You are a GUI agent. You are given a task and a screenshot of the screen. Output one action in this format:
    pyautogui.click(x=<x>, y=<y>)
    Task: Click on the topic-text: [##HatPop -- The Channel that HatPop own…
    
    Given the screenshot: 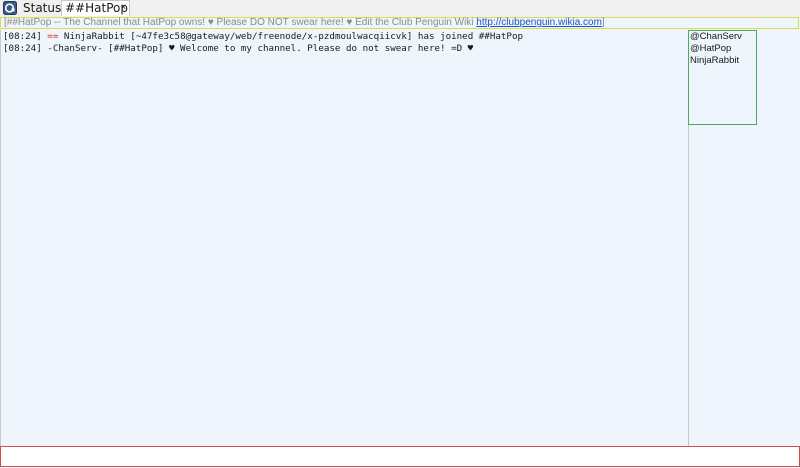 What is the action you would take?
    pyautogui.click(x=240, y=22)
    